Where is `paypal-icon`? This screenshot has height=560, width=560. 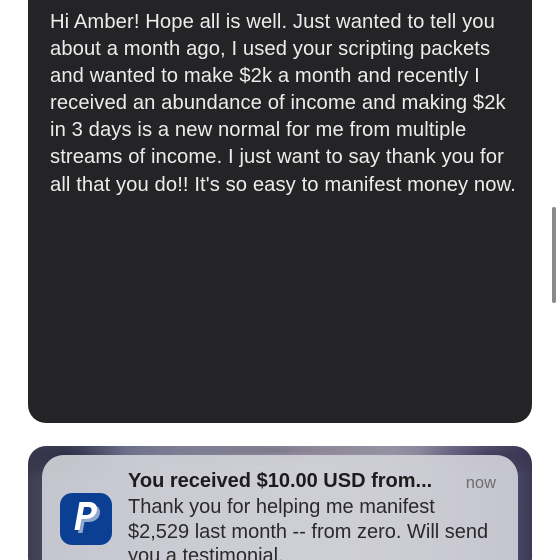
paypal-icon is located at coordinates (86, 519).